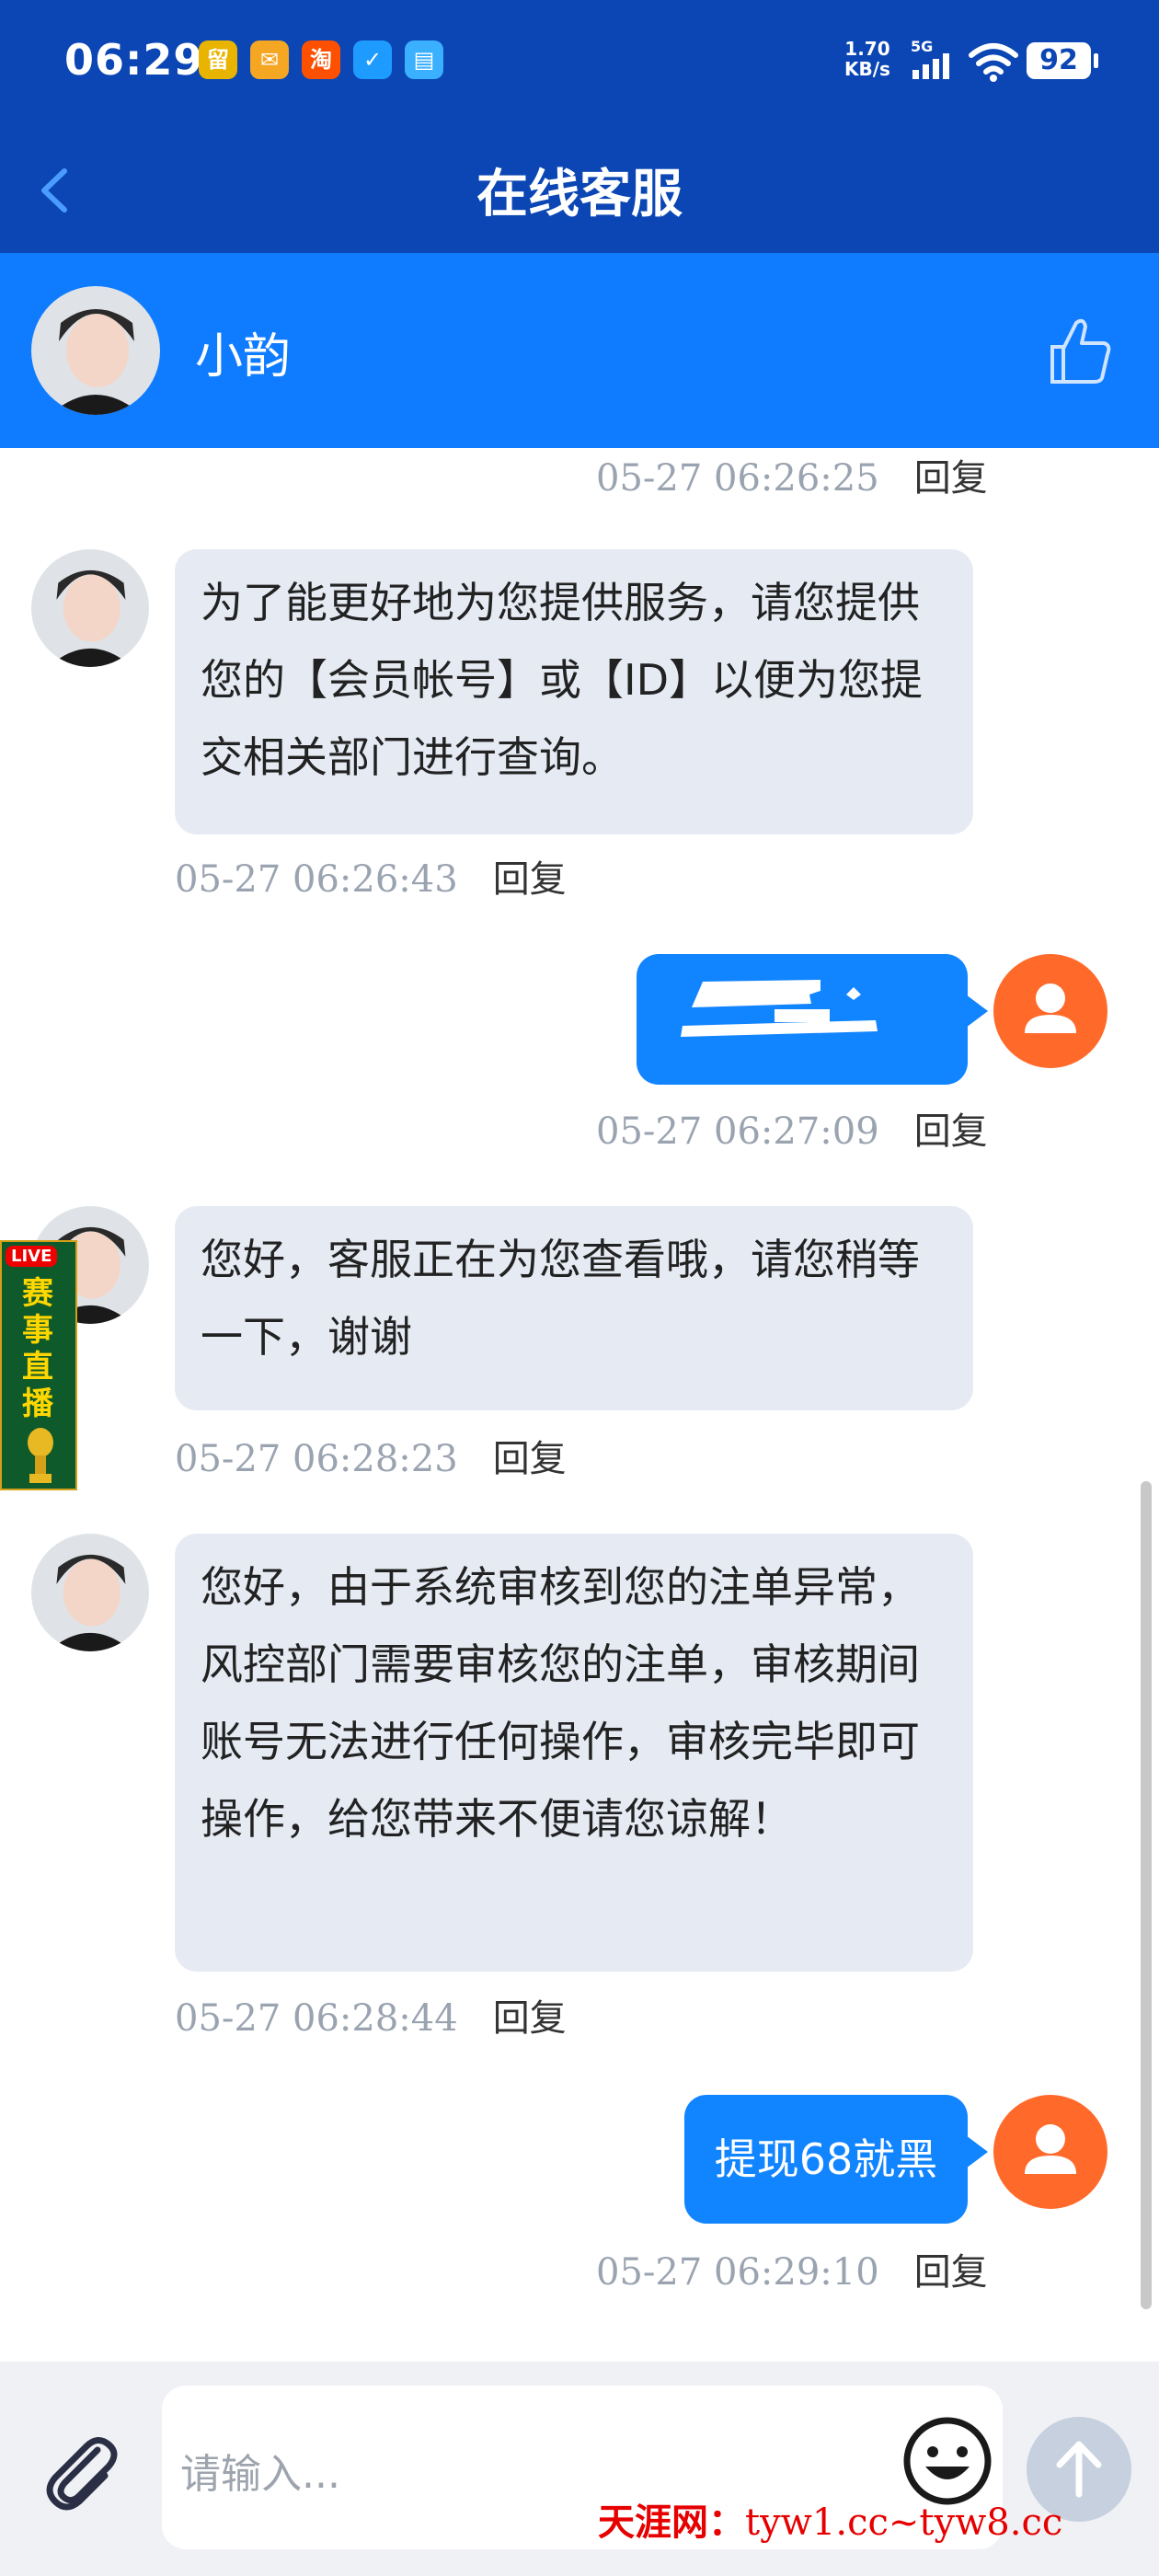 This screenshot has width=1159, height=2576. I want to click on message-time: 05-27 06:28:23, so click(316, 1459).